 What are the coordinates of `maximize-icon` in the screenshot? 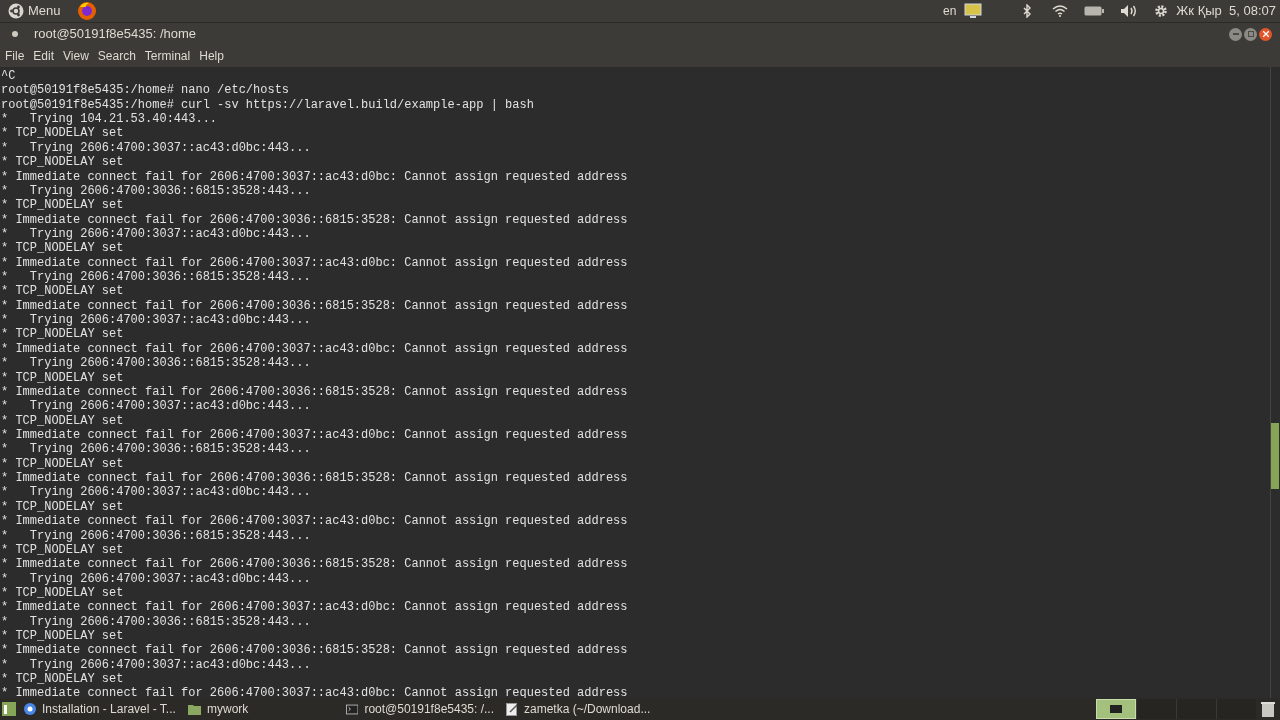 It's located at (1250, 34).